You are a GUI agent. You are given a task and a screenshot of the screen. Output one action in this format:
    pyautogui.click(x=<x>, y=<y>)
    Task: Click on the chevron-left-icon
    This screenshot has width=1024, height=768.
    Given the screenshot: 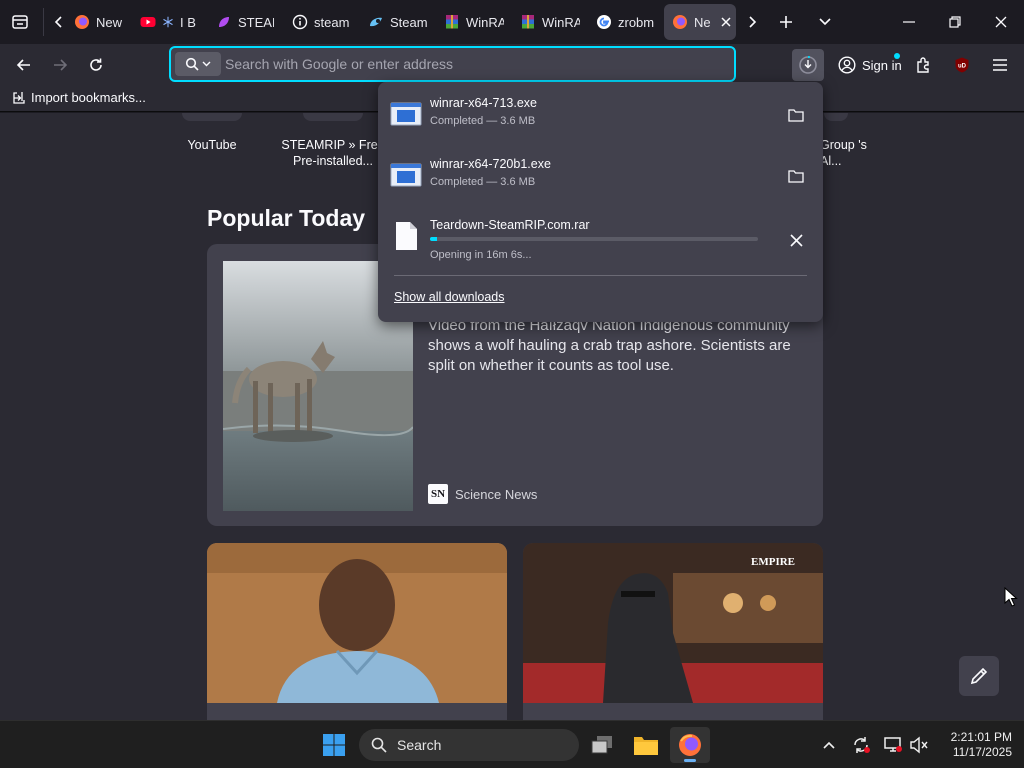 What is the action you would take?
    pyautogui.click(x=58, y=22)
    